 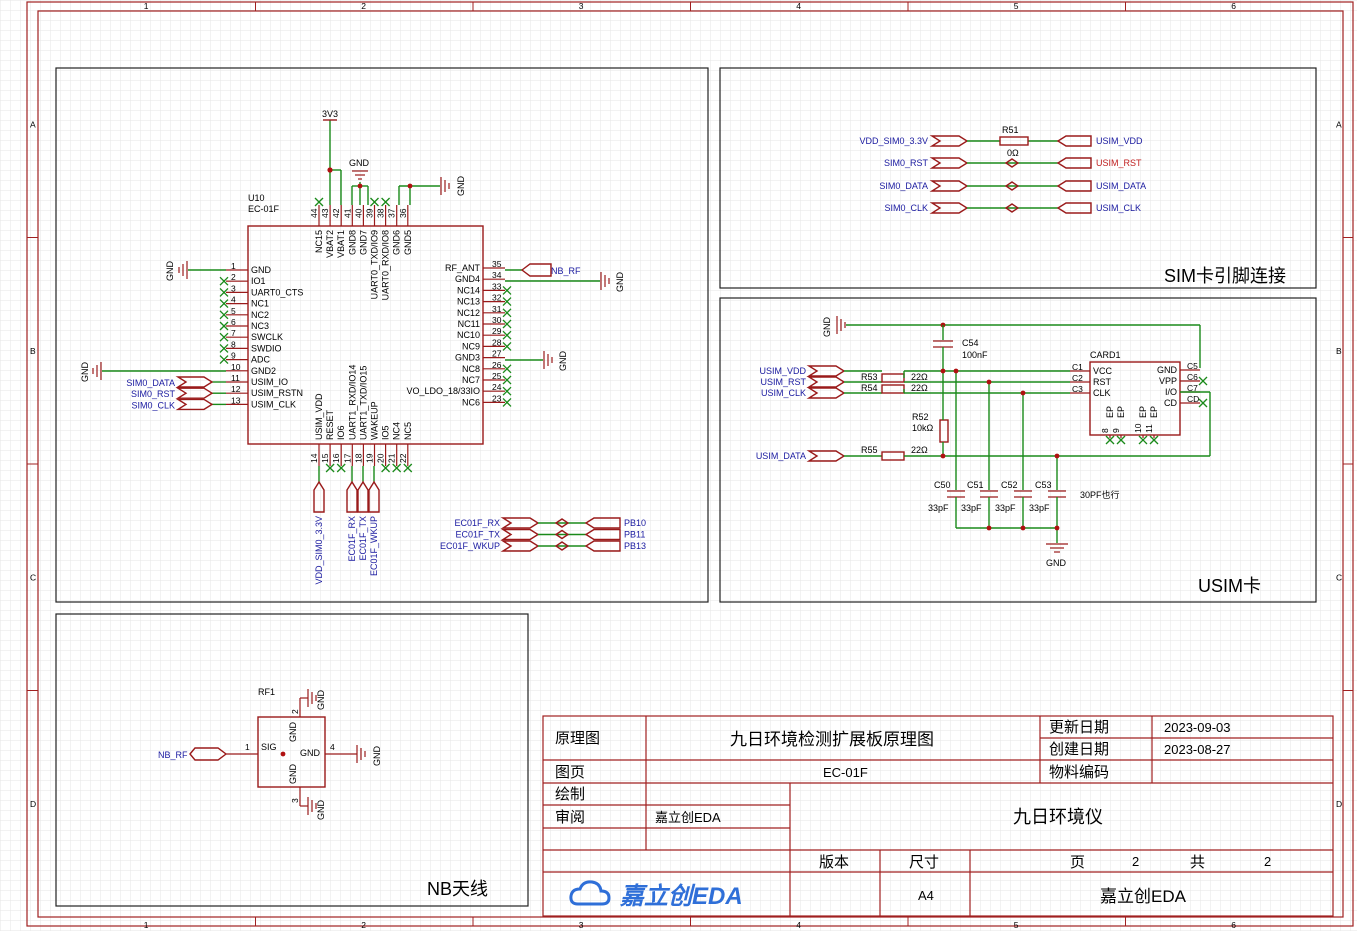 What do you see at coordinates (363, 538) in the screenshot?
I see `bottom-net-label: EC01F_TX` at bounding box center [363, 538].